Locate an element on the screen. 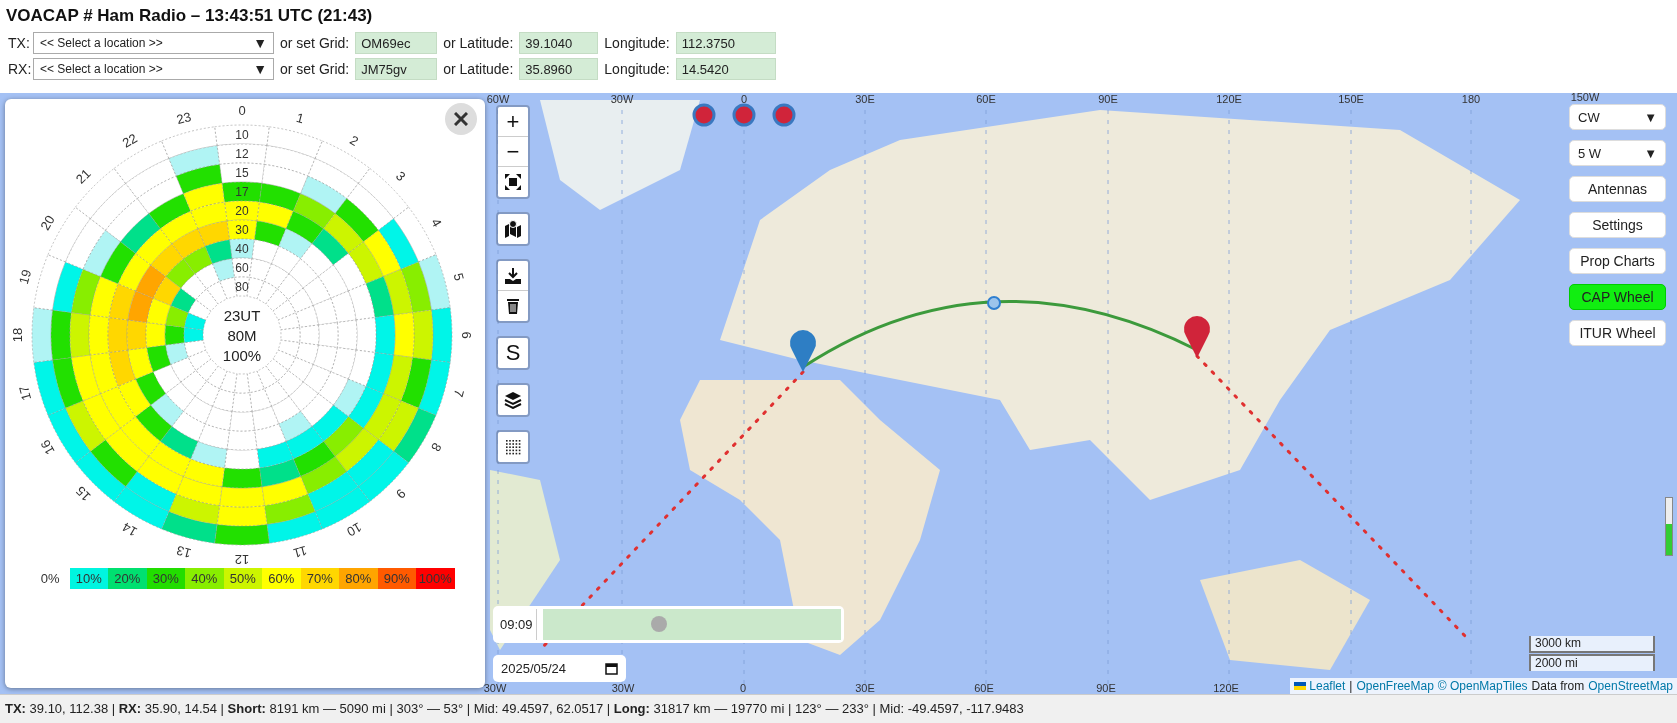 Image resolution: width=1677 pixels, height=723 pixels. download-icon is located at coordinates (513, 275).